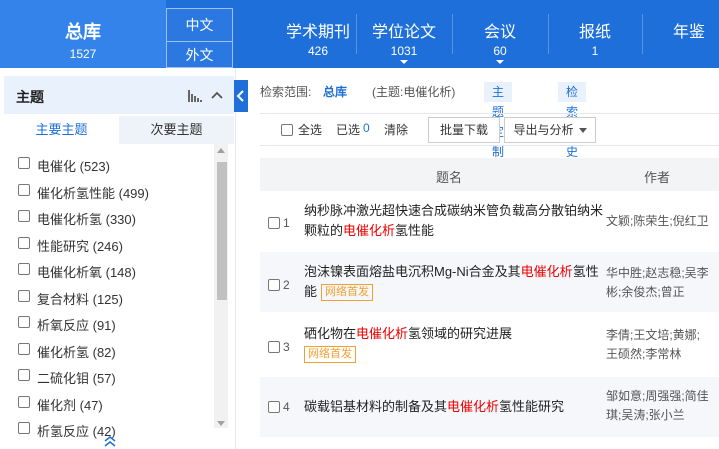 The width and height of the screenshot is (719, 449). What do you see at coordinates (195, 96) in the screenshot?
I see `bar-chart-icon` at bounding box center [195, 96].